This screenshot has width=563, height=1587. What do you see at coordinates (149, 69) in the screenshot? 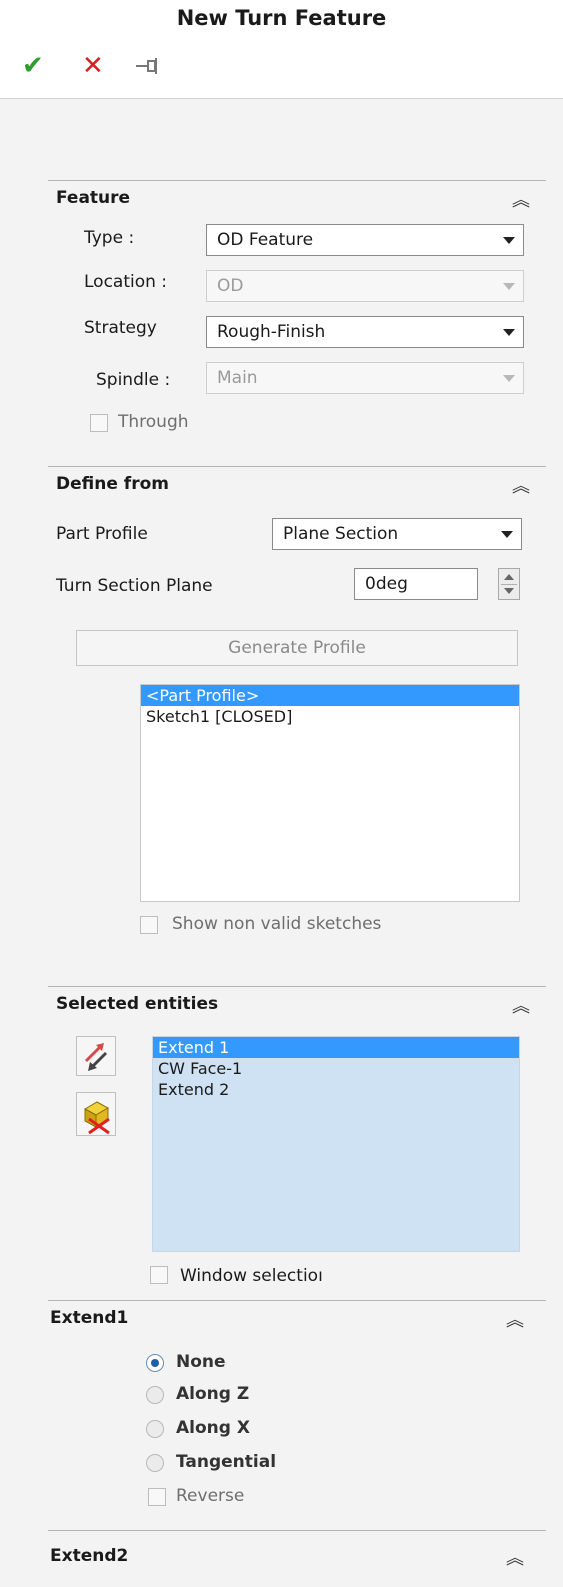
I see `pushpin-icon` at bounding box center [149, 69].